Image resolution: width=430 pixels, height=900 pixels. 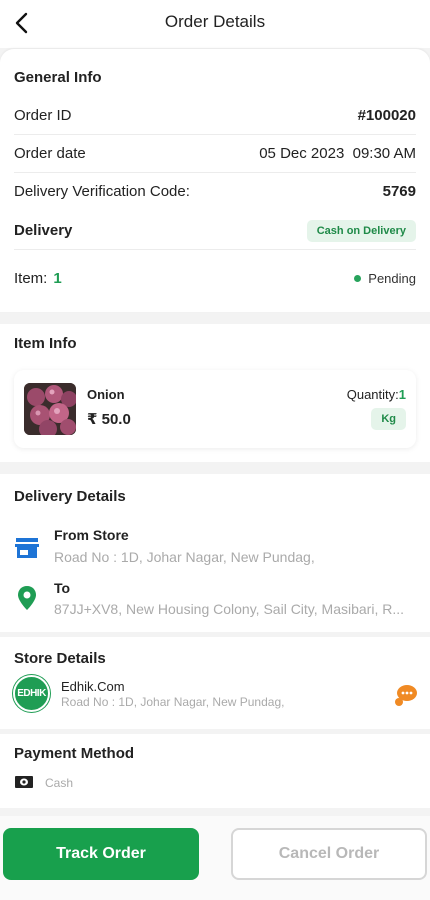 I want to click on cancel-order-button: Cancel Order, so click(x=329, y=854).